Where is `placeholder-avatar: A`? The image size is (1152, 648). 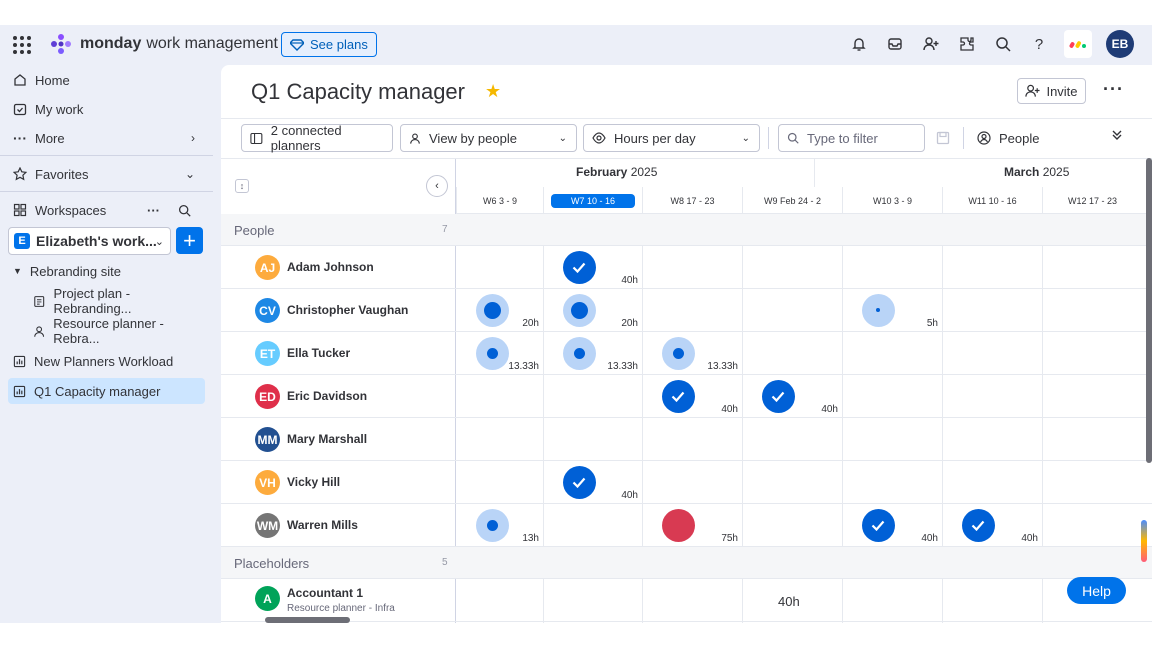
placeholder-avatar: A is located at coordinates (267, 598).